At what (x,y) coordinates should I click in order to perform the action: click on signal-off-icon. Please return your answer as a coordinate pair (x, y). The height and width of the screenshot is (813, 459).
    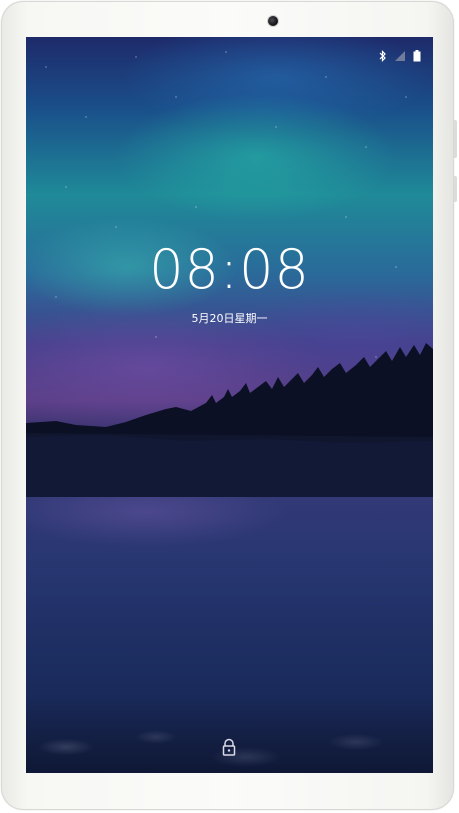
    Looking at the image, I should click on (400, 56).